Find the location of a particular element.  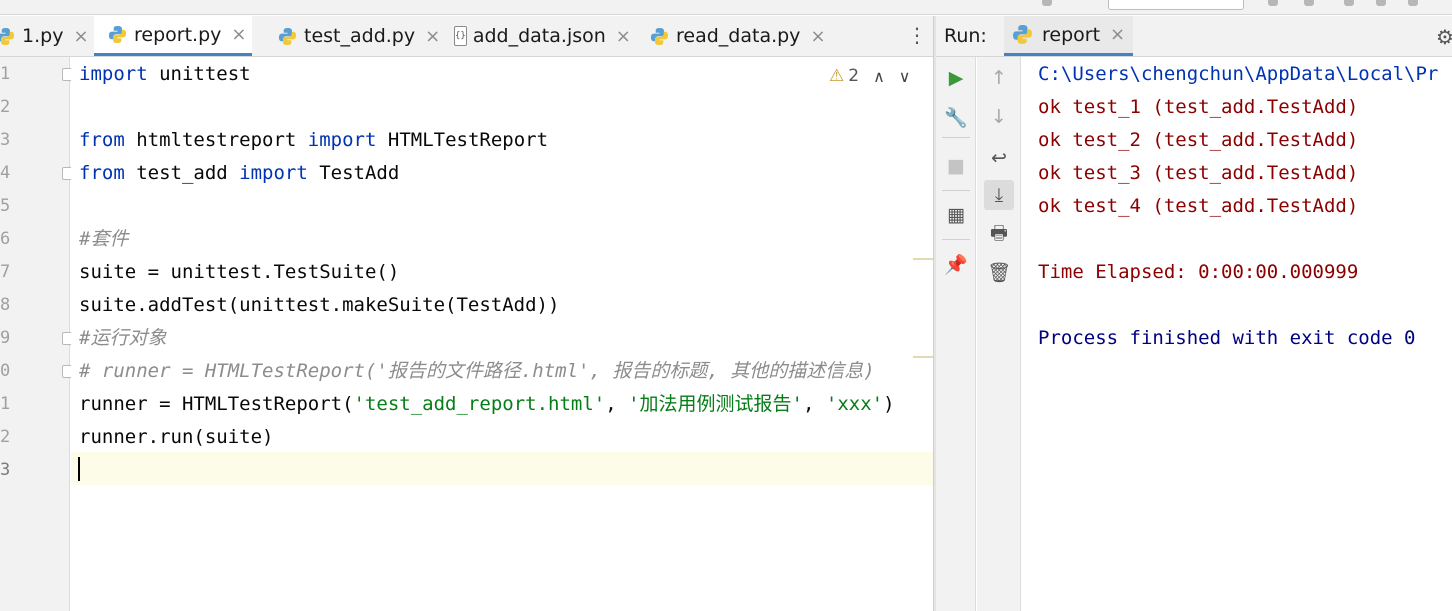

editor-tab: {} add_data.json × is located at coordinates (535, 36).